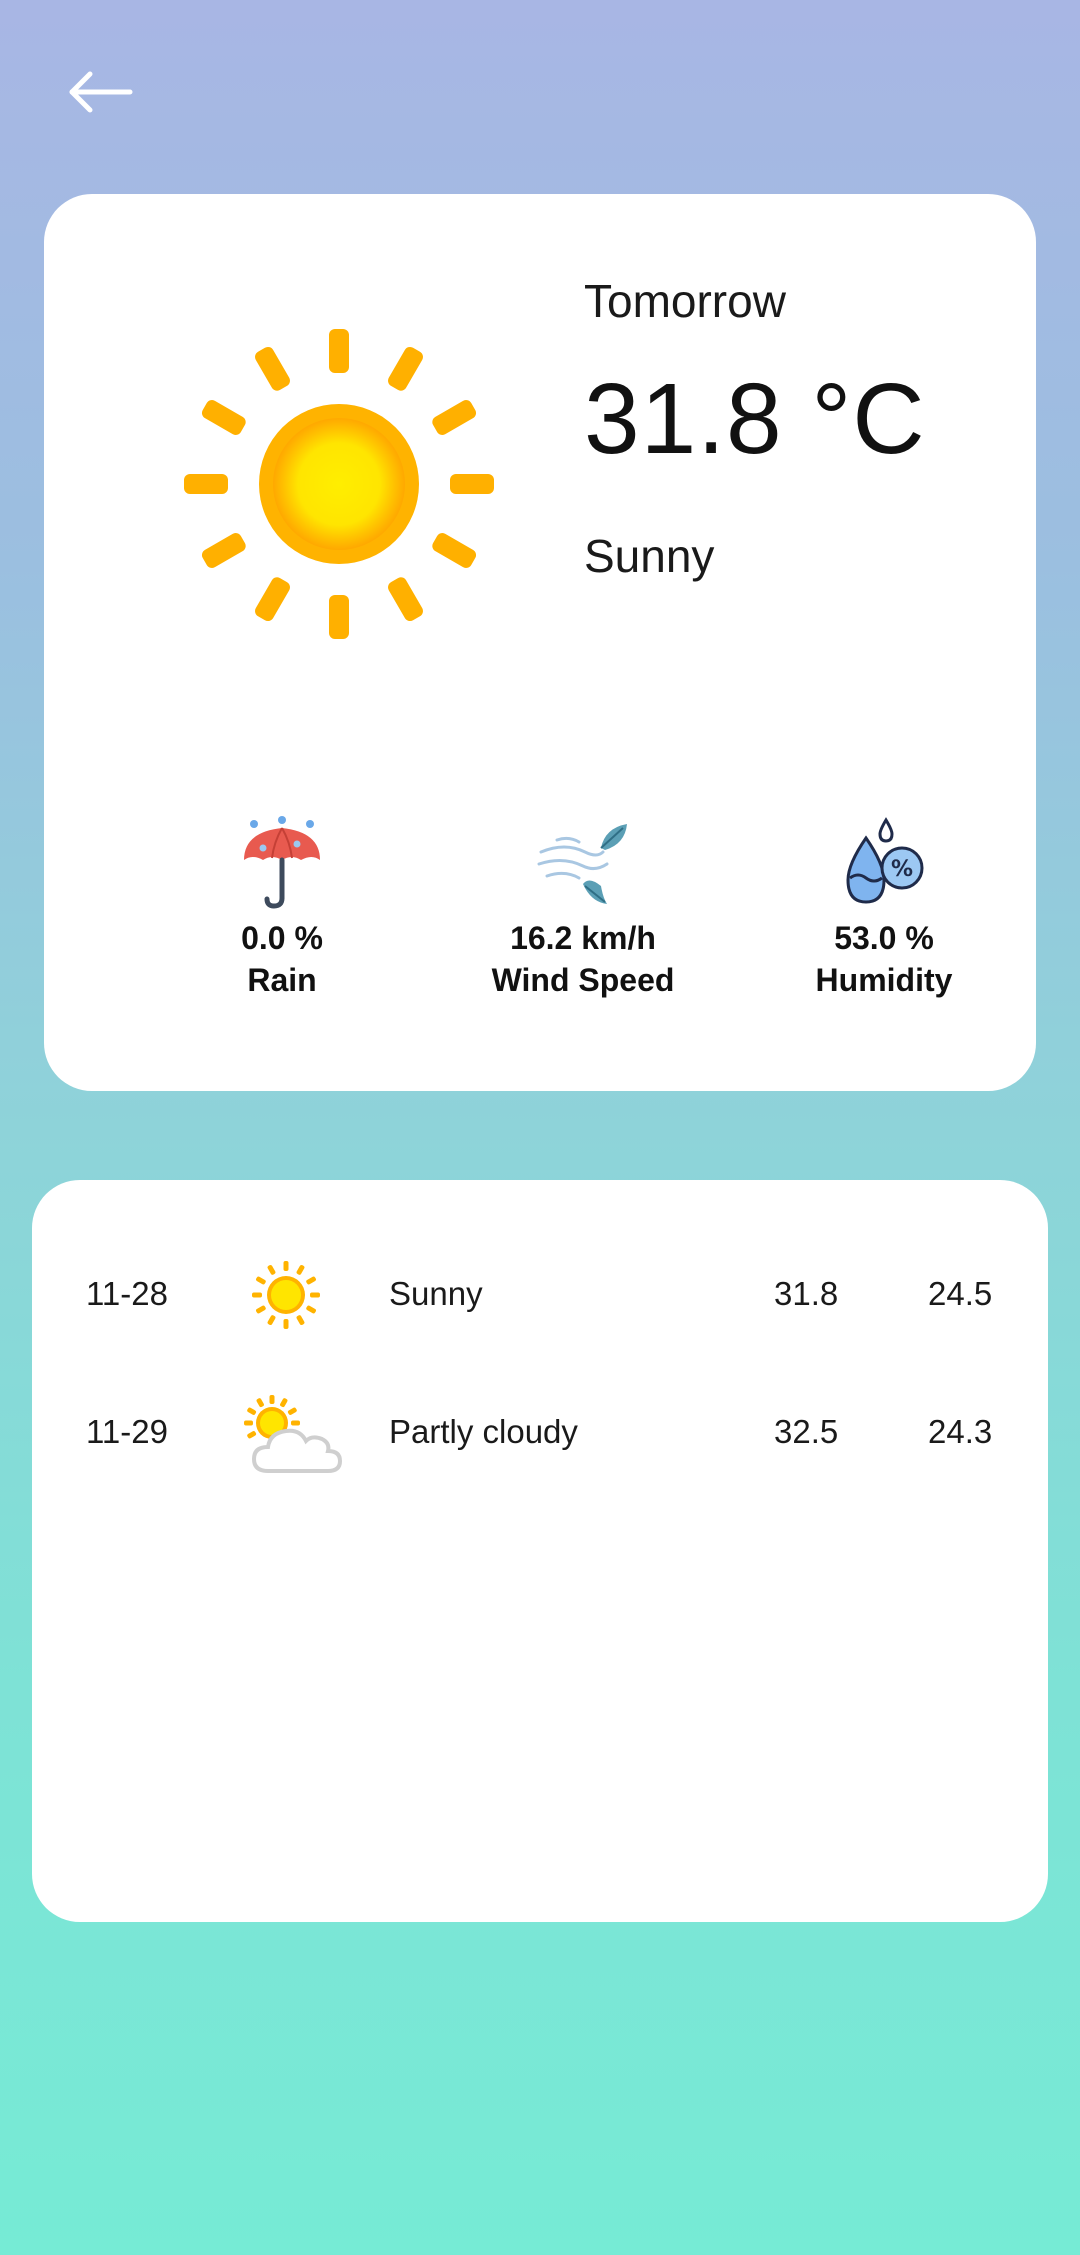 The width and height of the screenshot is (1080, 2255). What do you see at coordinates (755, 419) in the screenshot?
I see `temperature-value: 31.8 °C` at bounding box center [755, 419].